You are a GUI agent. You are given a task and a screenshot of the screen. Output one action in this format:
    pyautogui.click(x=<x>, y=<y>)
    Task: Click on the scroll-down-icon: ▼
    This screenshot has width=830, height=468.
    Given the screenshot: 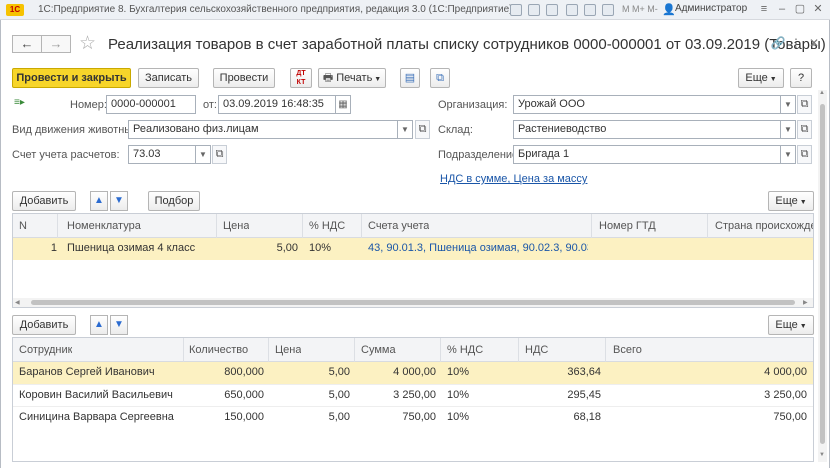 What is the action you would take?
    pyautogui.click(x=822, y=455)
    